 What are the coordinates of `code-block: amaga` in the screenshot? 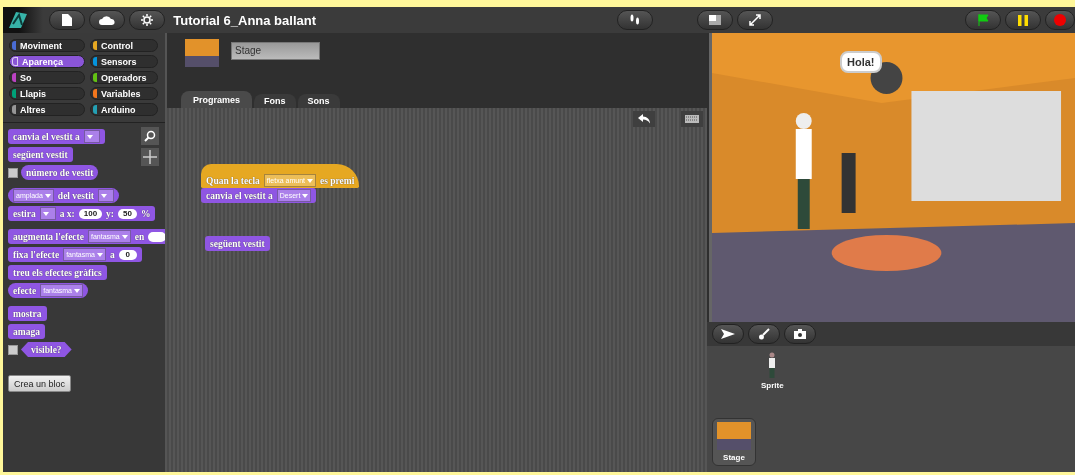 It's located at (26, 331).